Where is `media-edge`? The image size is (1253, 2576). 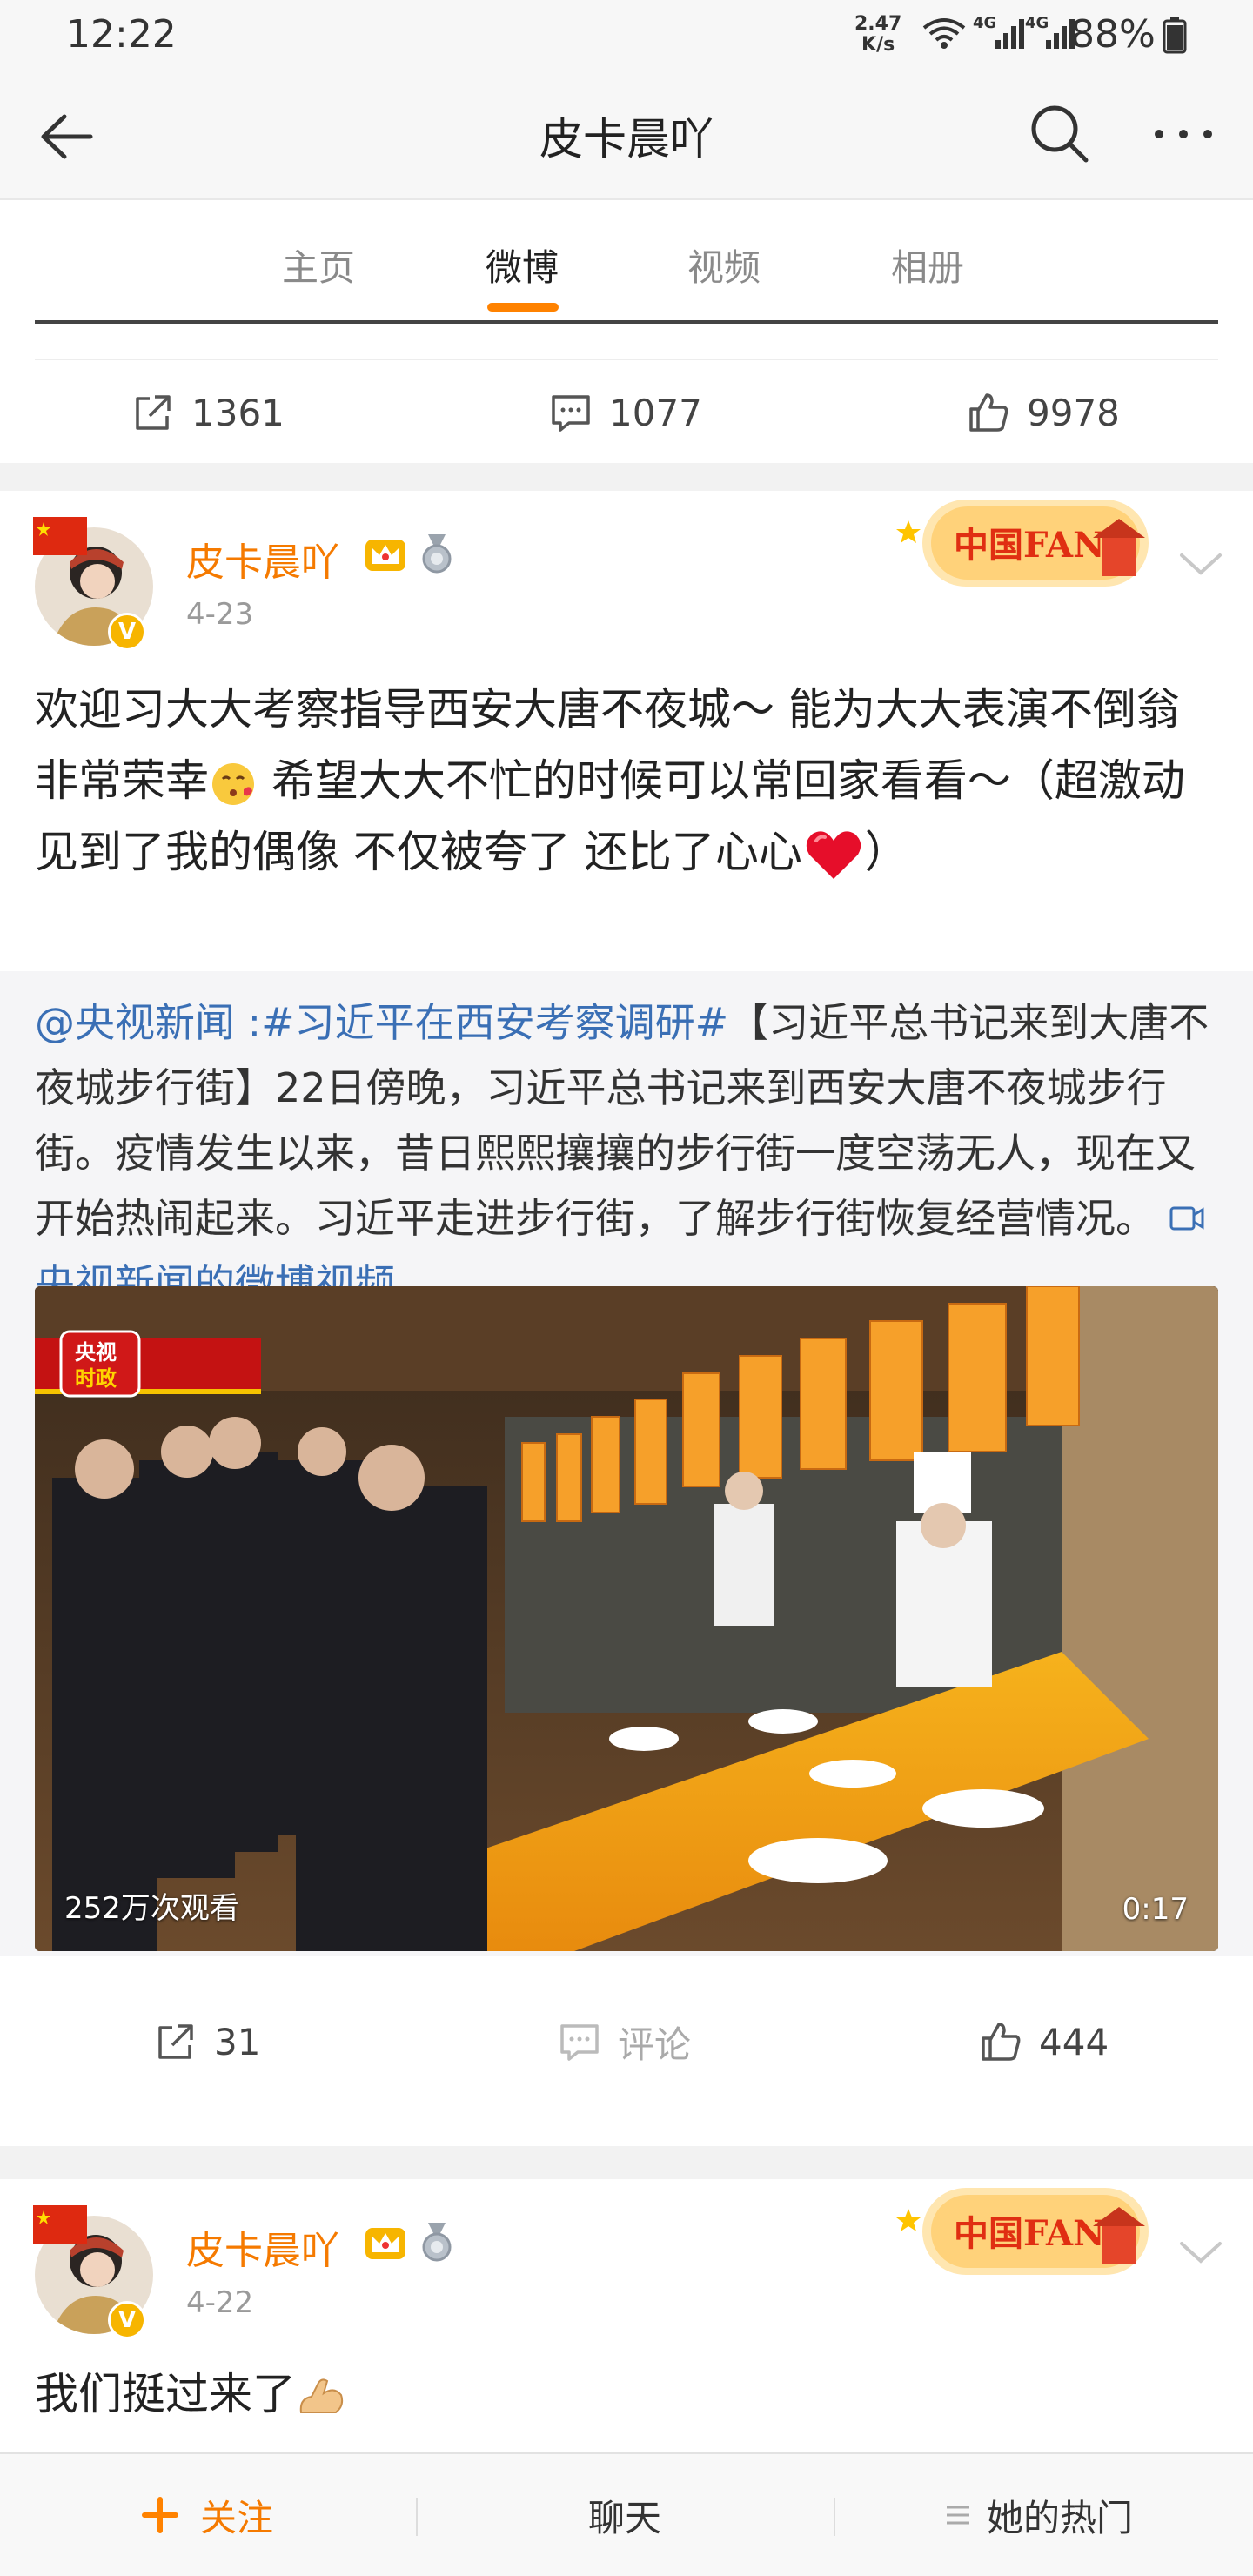 media-edge is located at coordinates (626, 322).